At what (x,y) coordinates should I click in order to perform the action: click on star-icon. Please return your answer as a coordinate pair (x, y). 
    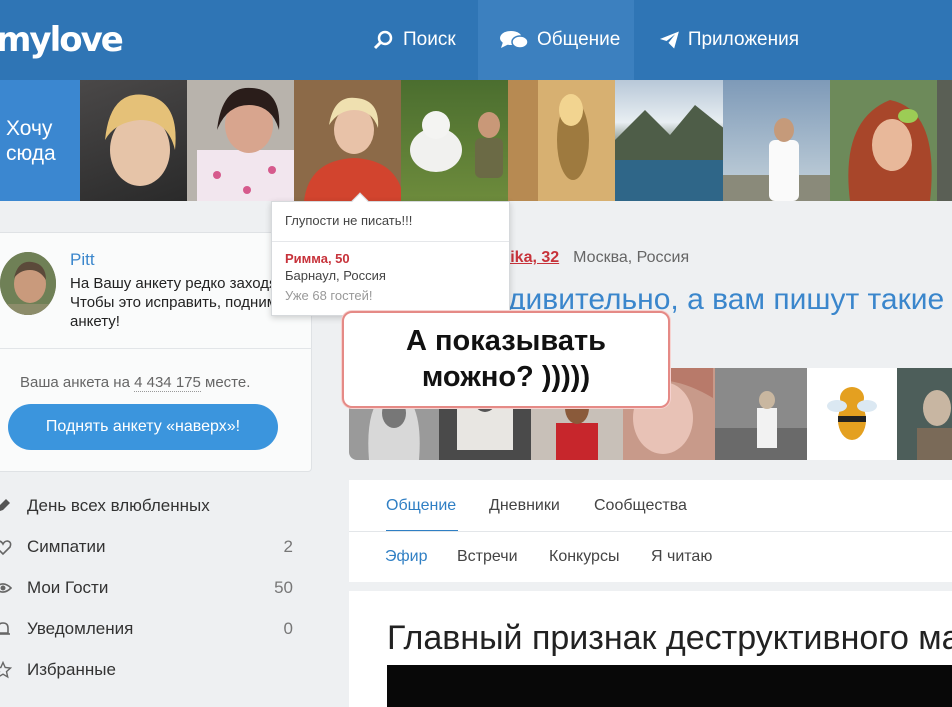
    Looking at the image, I should click on (6, 670).